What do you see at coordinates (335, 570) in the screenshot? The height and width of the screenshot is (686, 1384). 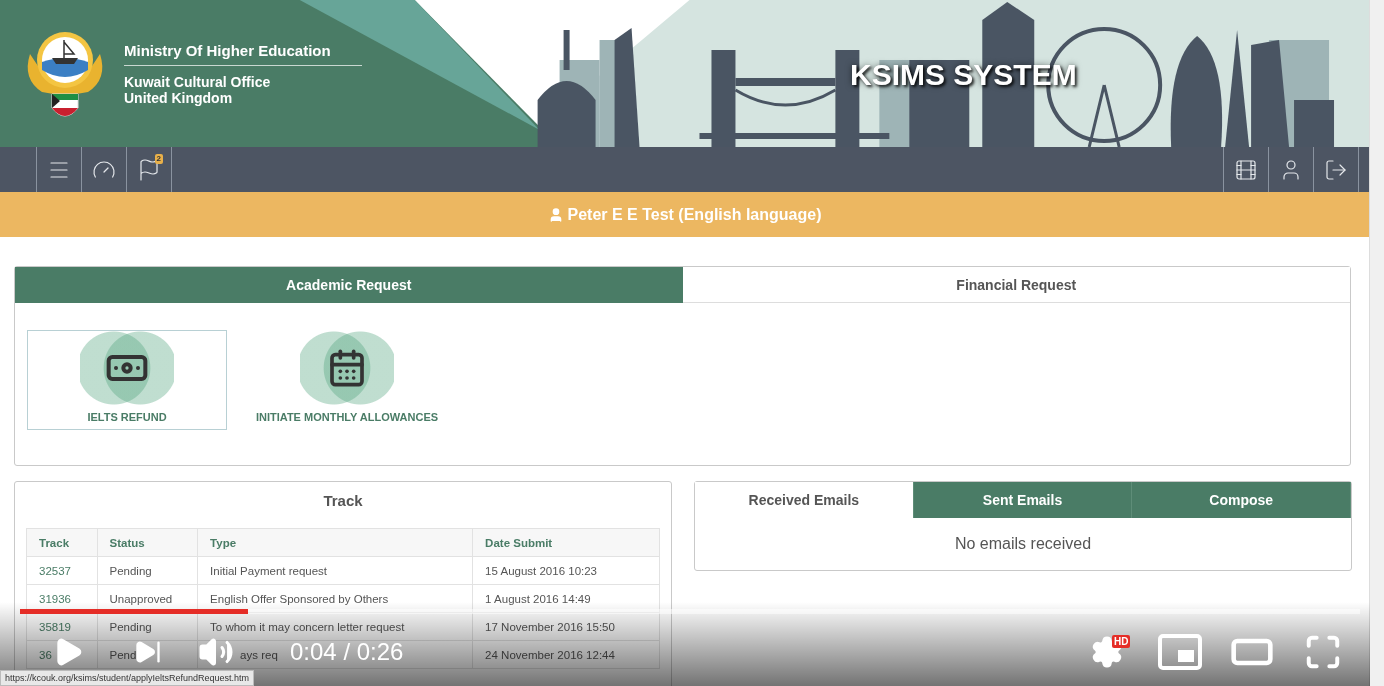 I see `table-cell: Initial Payment request` at bounding box center [335, 570].